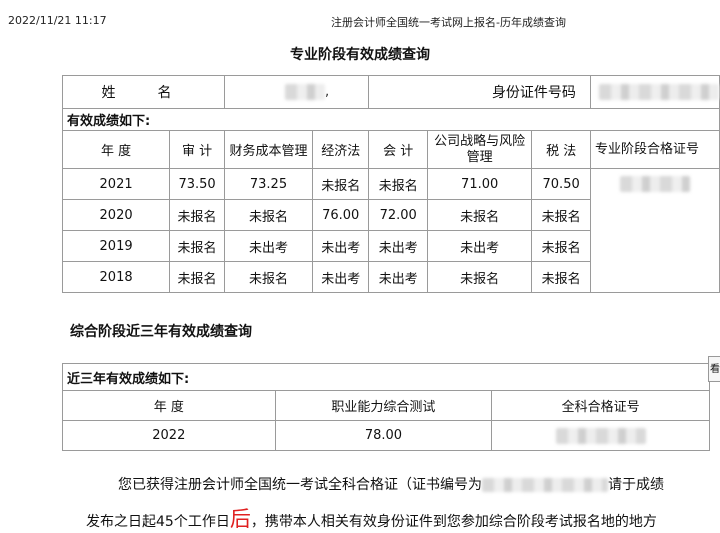 The height and width of the screenshot is (533, 720). What do you see at coordinates (658, 92) in the screenshot?
I see `redacted-id` at bounding box center [658, 92].